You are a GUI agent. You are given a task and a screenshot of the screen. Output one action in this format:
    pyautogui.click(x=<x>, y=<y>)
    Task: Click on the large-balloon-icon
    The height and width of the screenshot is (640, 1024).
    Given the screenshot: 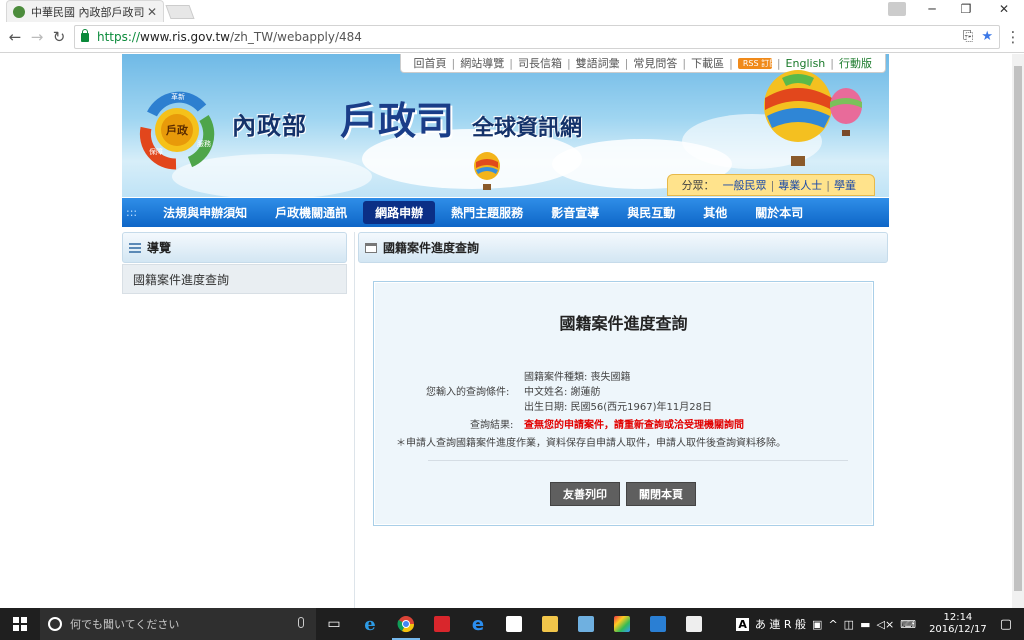 What is the action you would take?
    pyautogui.click(x=798, y=118)
    